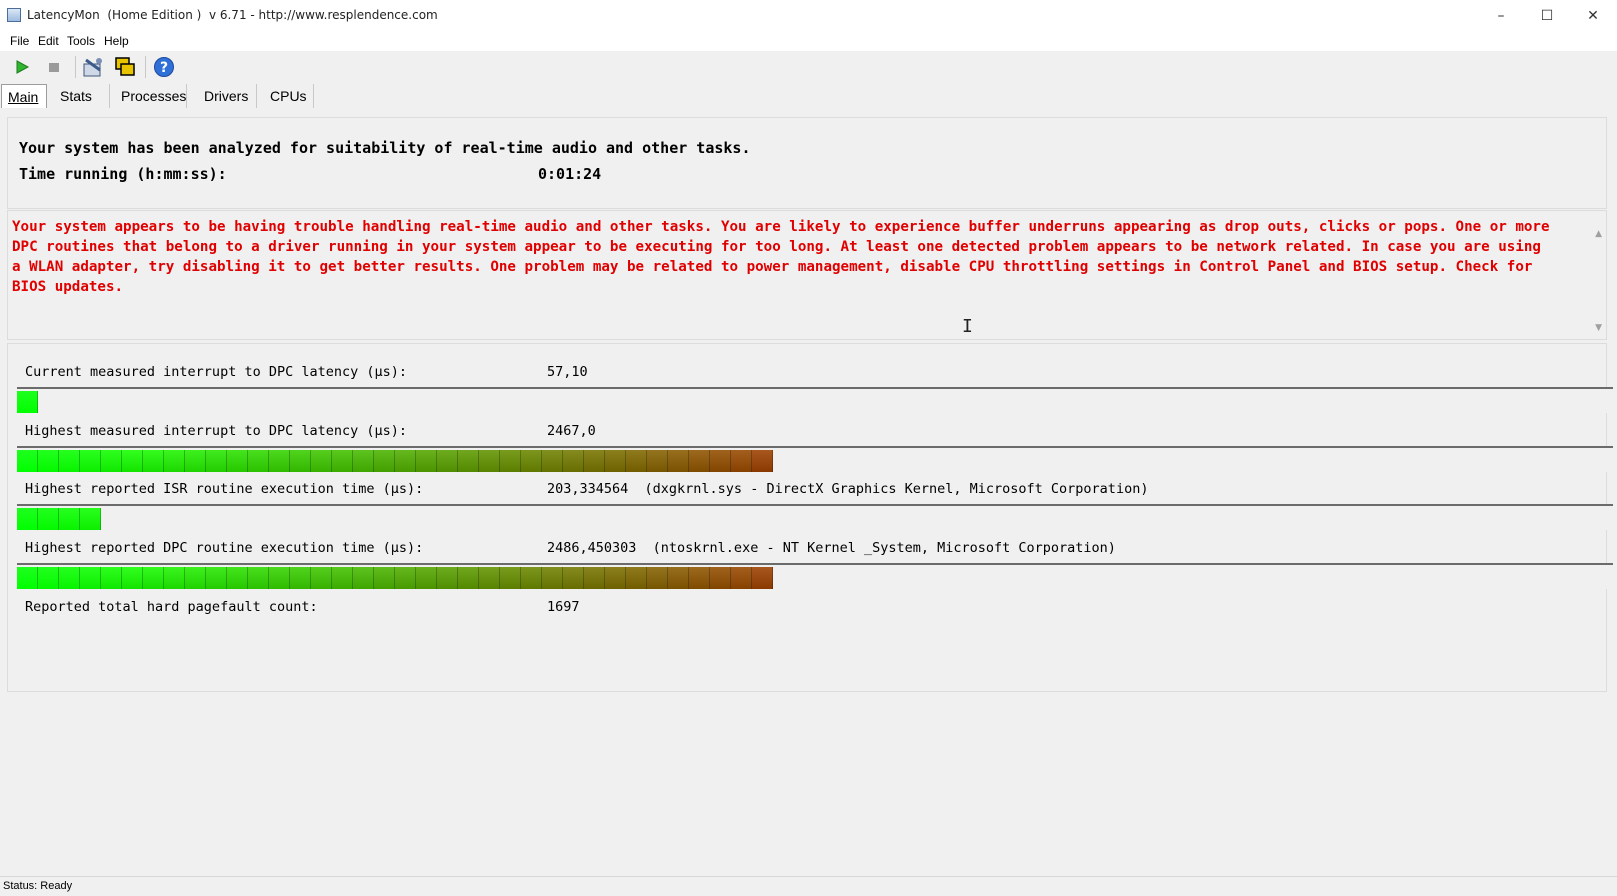 Image resolution: width=1617 pixels, height=896 pixels. Describe the element at coordinates (571, 431) in the screenshot. I see `highest-latency-value: 2467,0` at that location.